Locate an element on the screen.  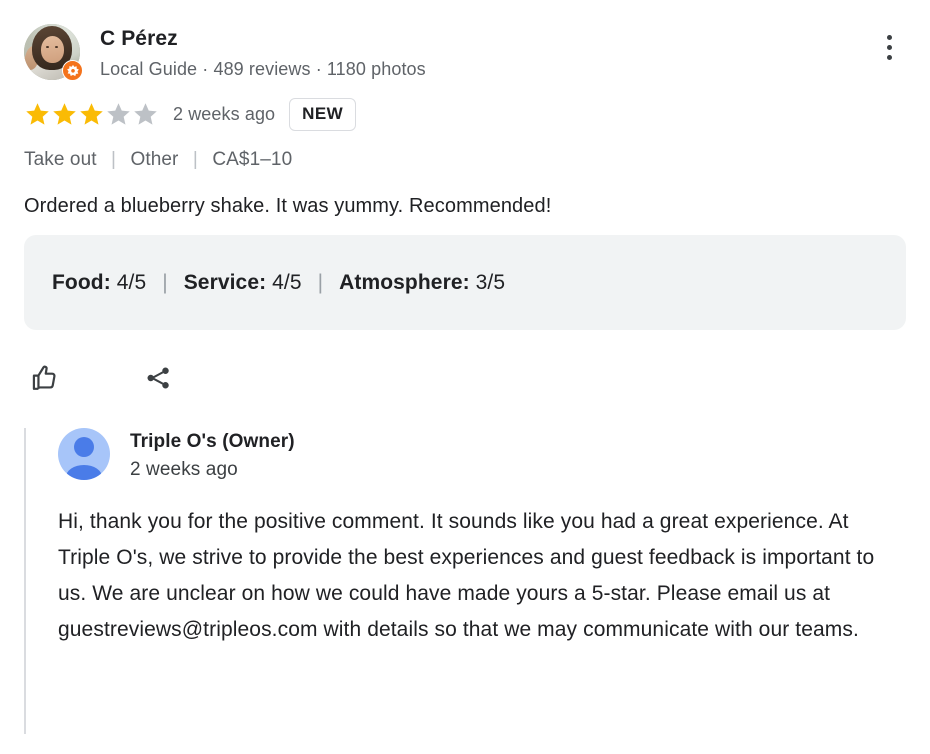
reviewer-meta: Local Guide · 489 reviews · 1180 photos is located at coordinates (263, 69).